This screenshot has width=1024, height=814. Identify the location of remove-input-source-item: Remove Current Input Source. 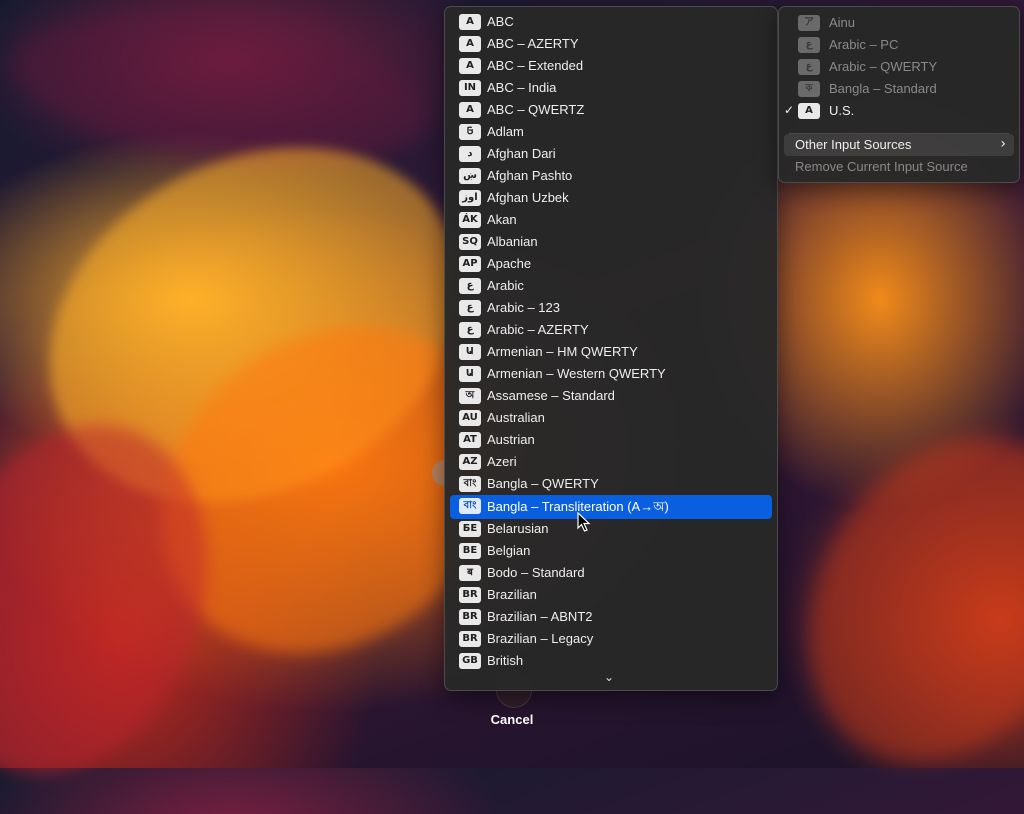
(899, 167).